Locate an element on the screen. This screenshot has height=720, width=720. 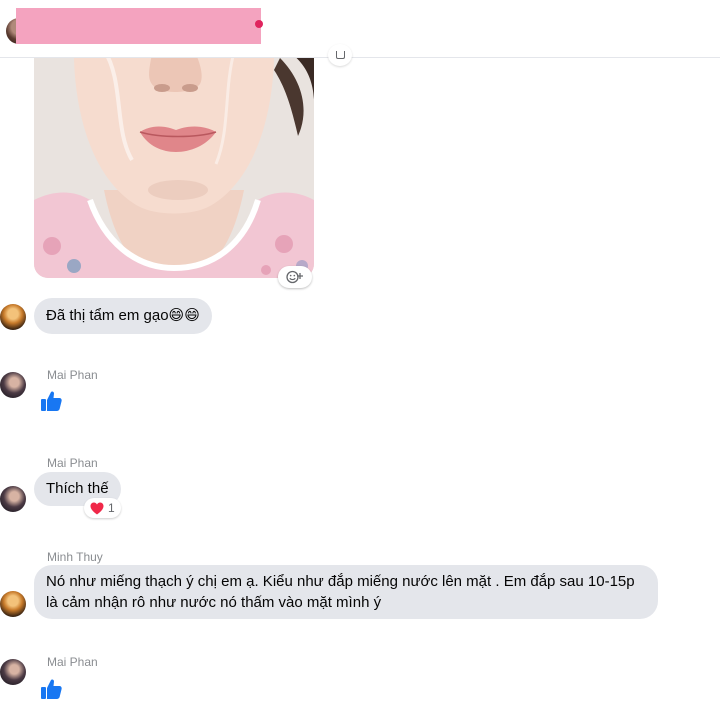
reaction-badge: 1 is located at coordinates (102, 508).